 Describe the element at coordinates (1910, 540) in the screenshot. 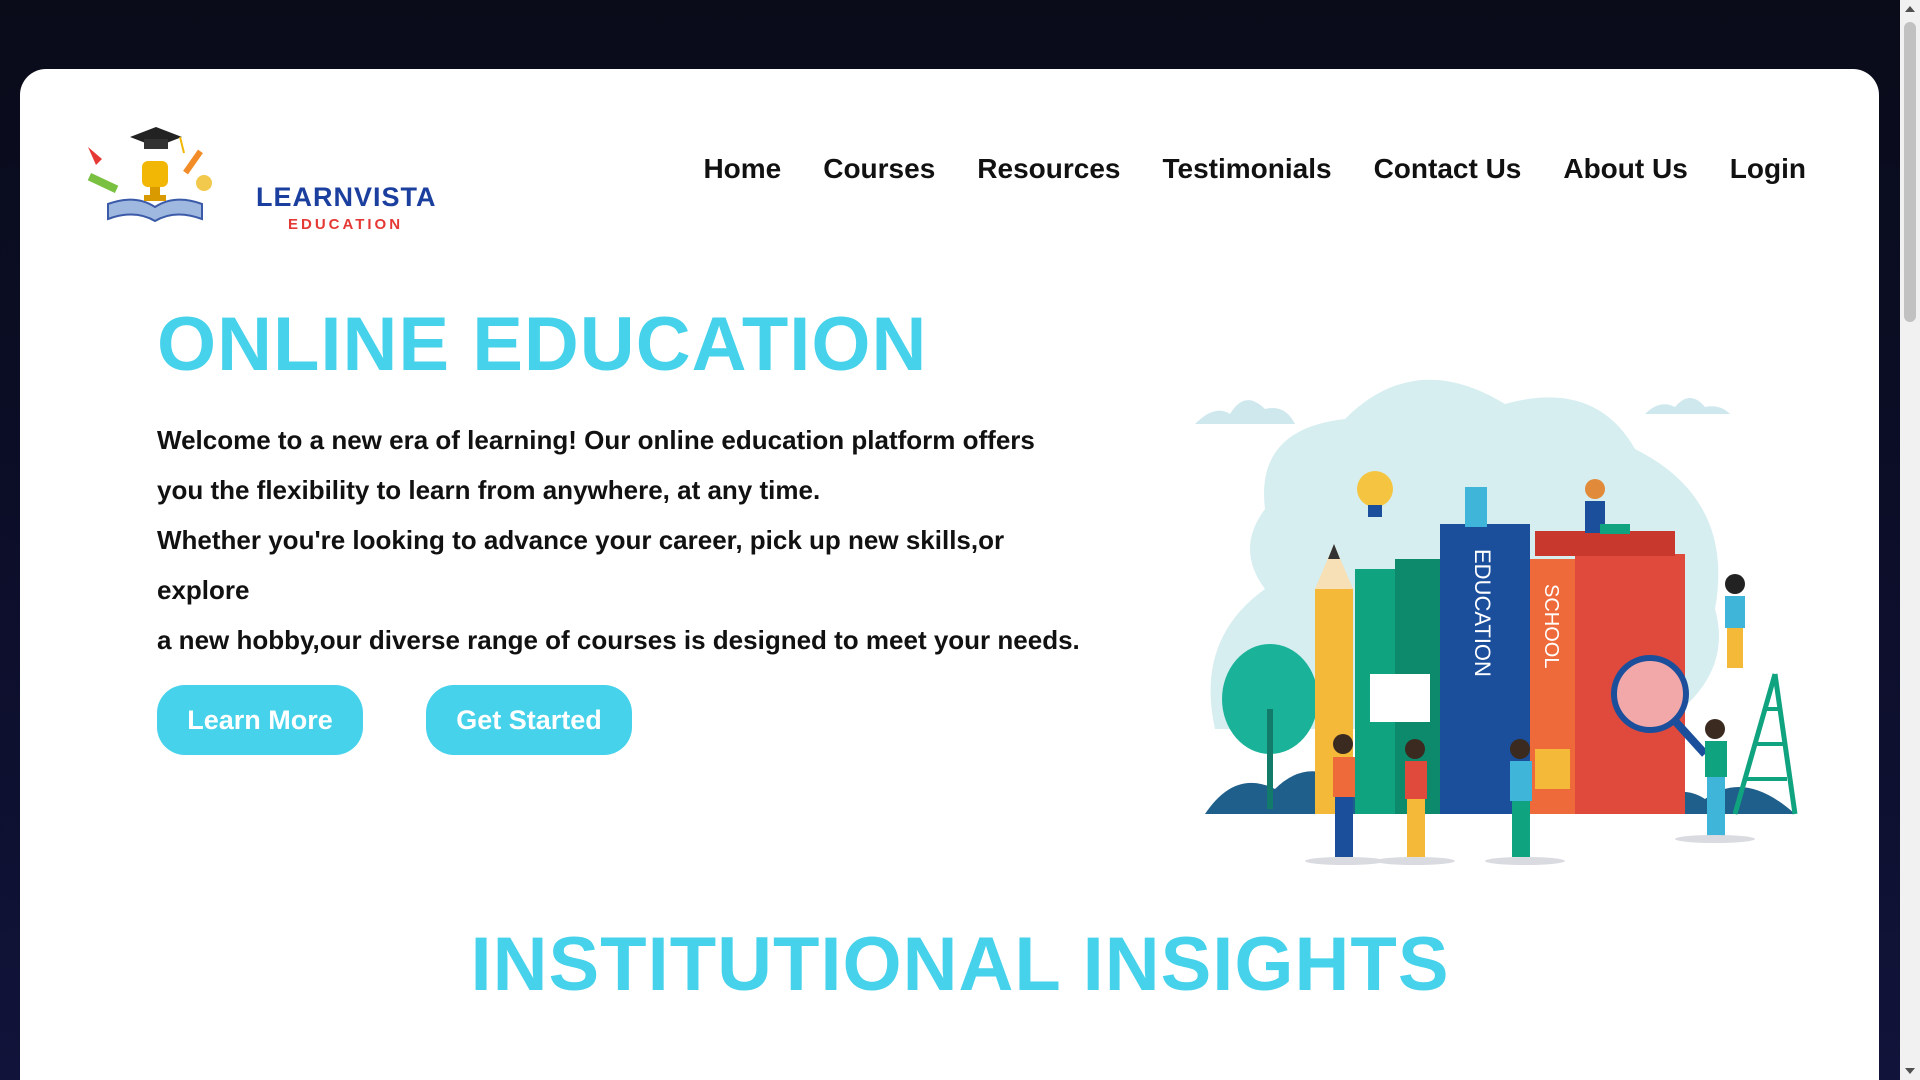

I see `page-scrollbar` at that location.